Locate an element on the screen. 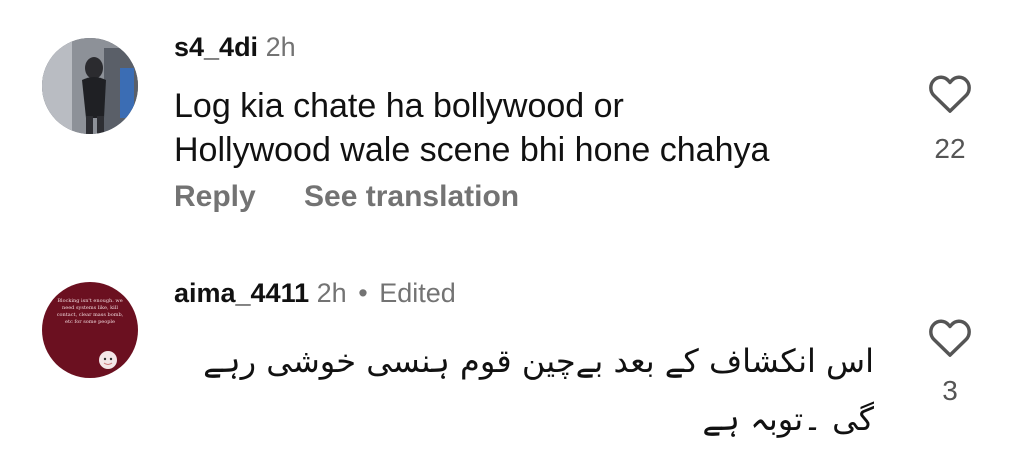  reply-button: Reply is located at coordinates (215, 196).